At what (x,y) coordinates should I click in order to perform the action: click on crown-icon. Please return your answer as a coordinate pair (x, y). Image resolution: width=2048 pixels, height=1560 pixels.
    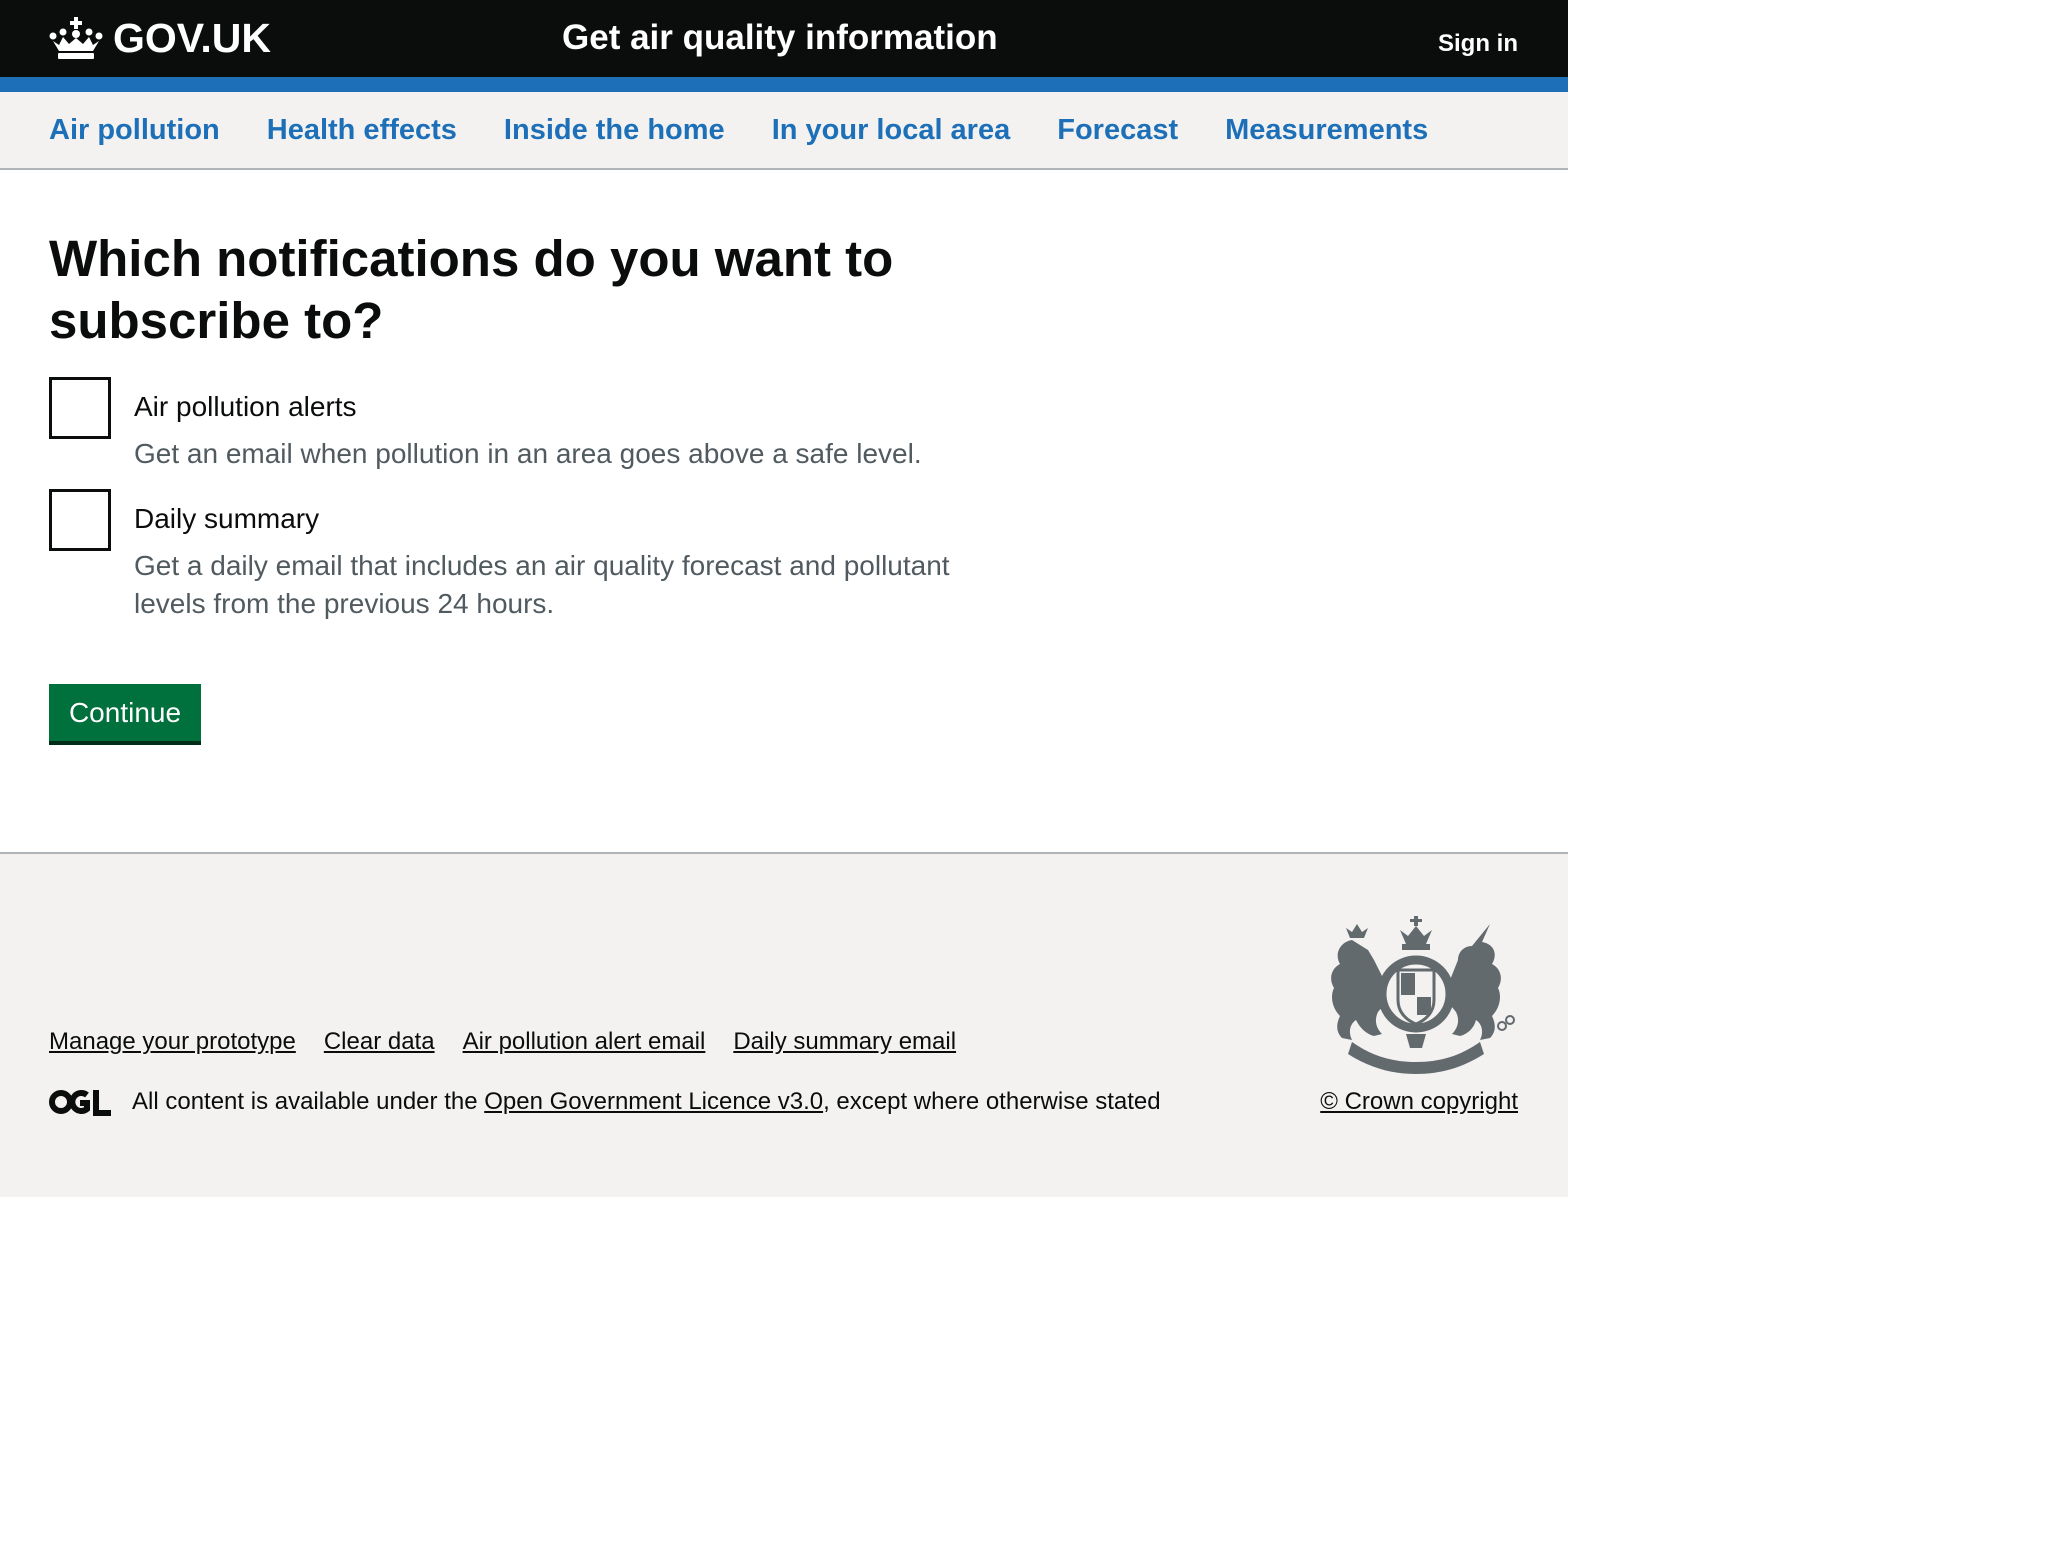
    Looking at the image, I should click on (76, 38).